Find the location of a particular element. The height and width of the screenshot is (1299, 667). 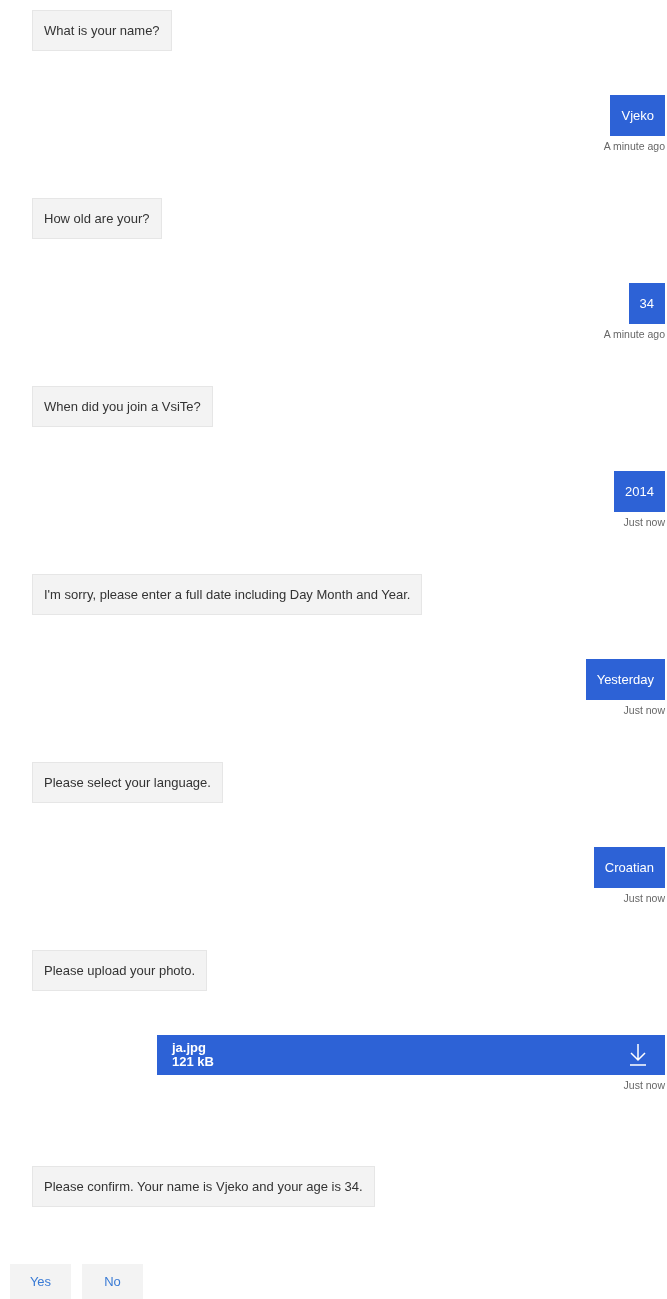

bot-message: Please upload your photo. is located at coordinates (120, 970).